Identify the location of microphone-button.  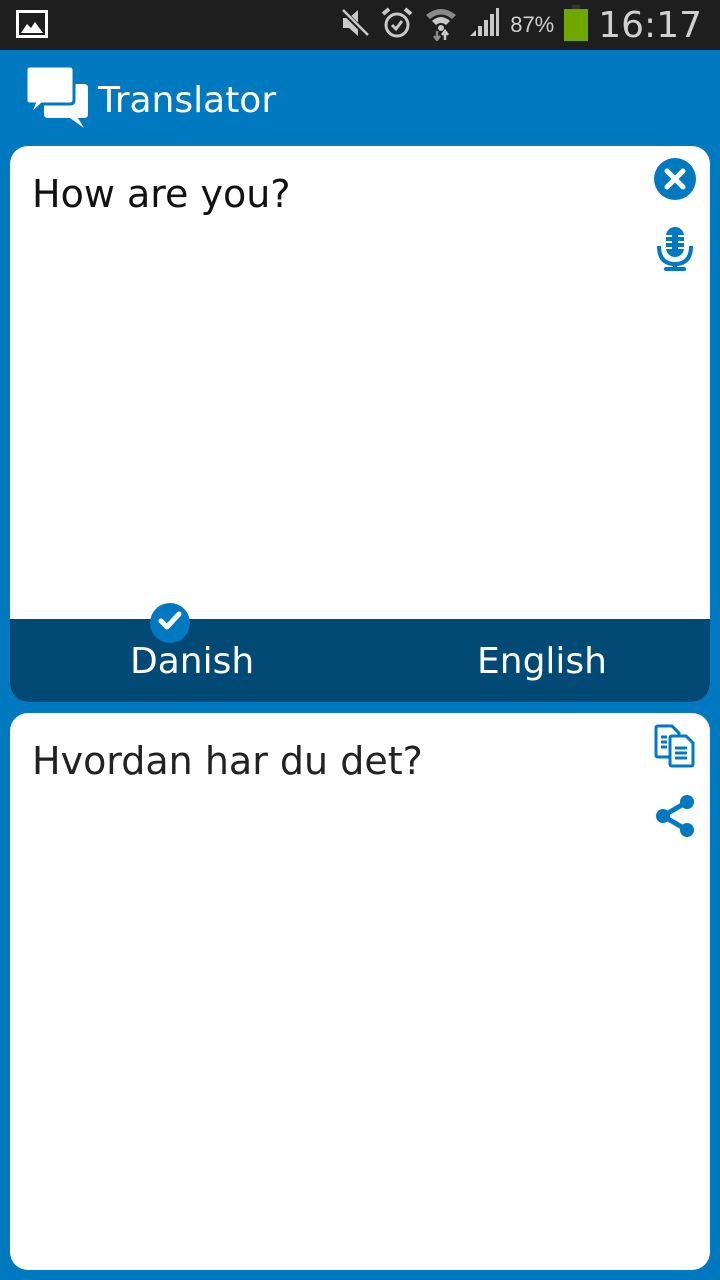
(675, 251).